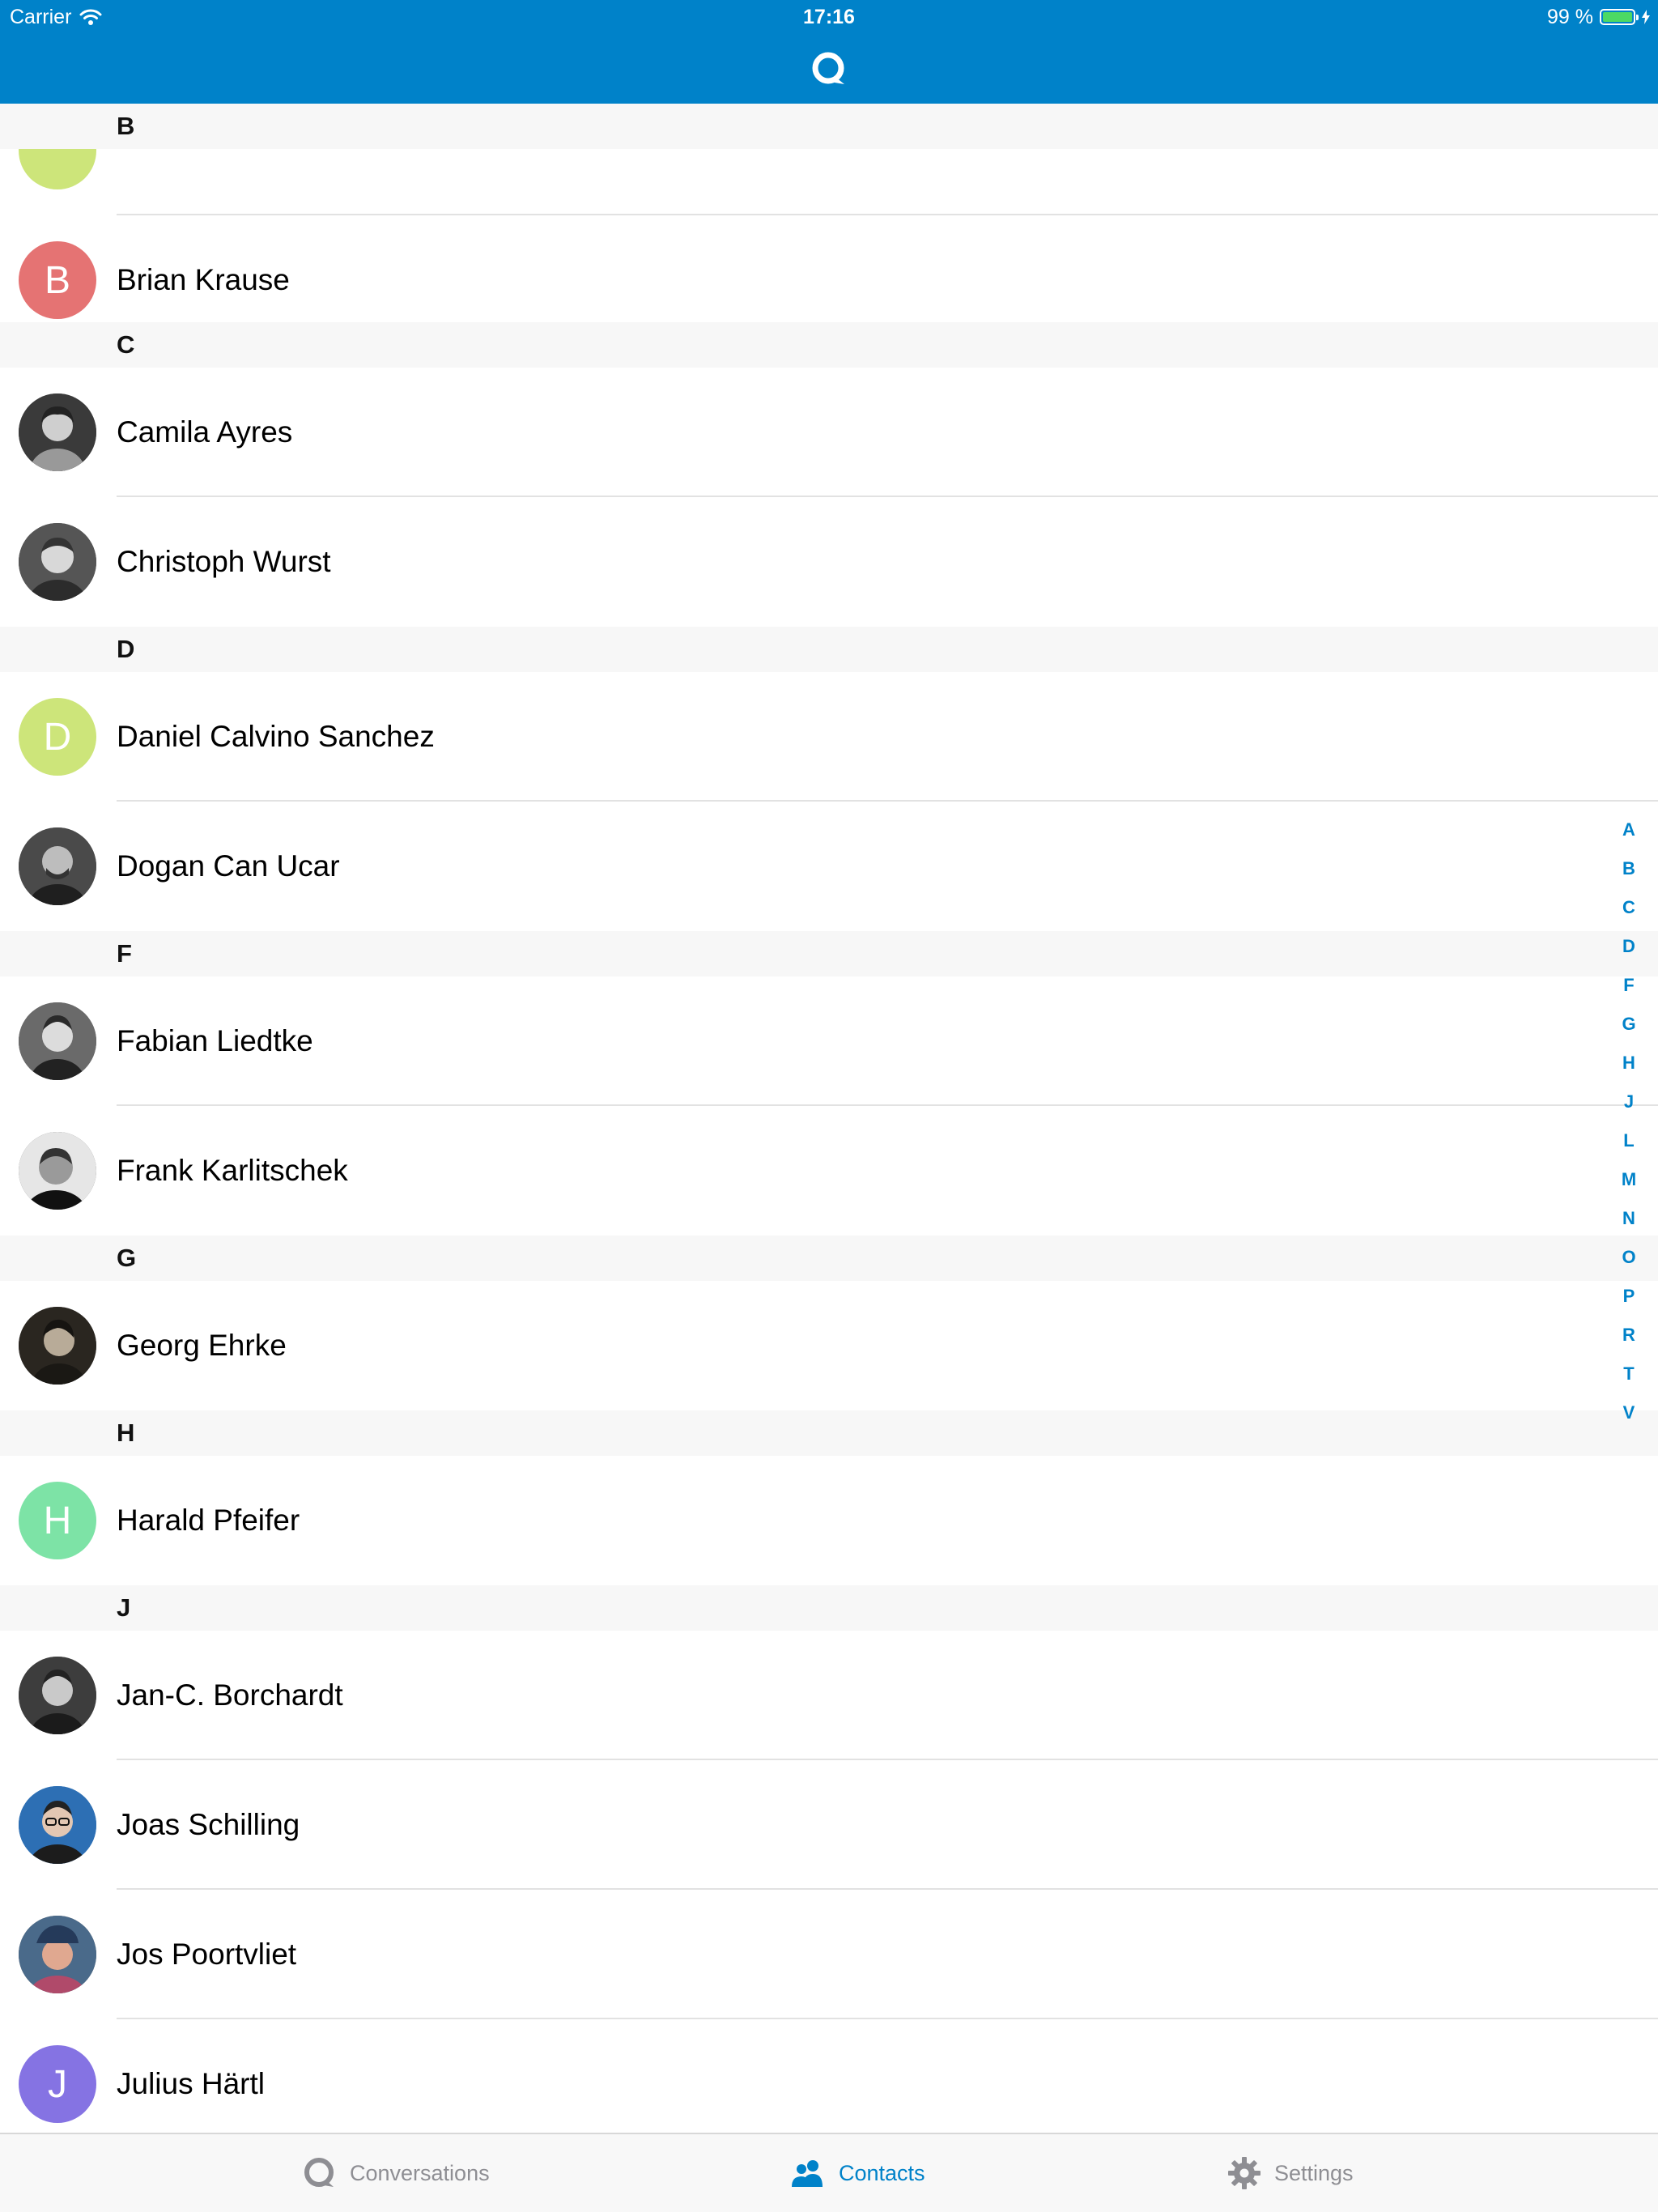 The image size is (1658, 2212). I want to click on avatar-initial: B, so click(57, 280).